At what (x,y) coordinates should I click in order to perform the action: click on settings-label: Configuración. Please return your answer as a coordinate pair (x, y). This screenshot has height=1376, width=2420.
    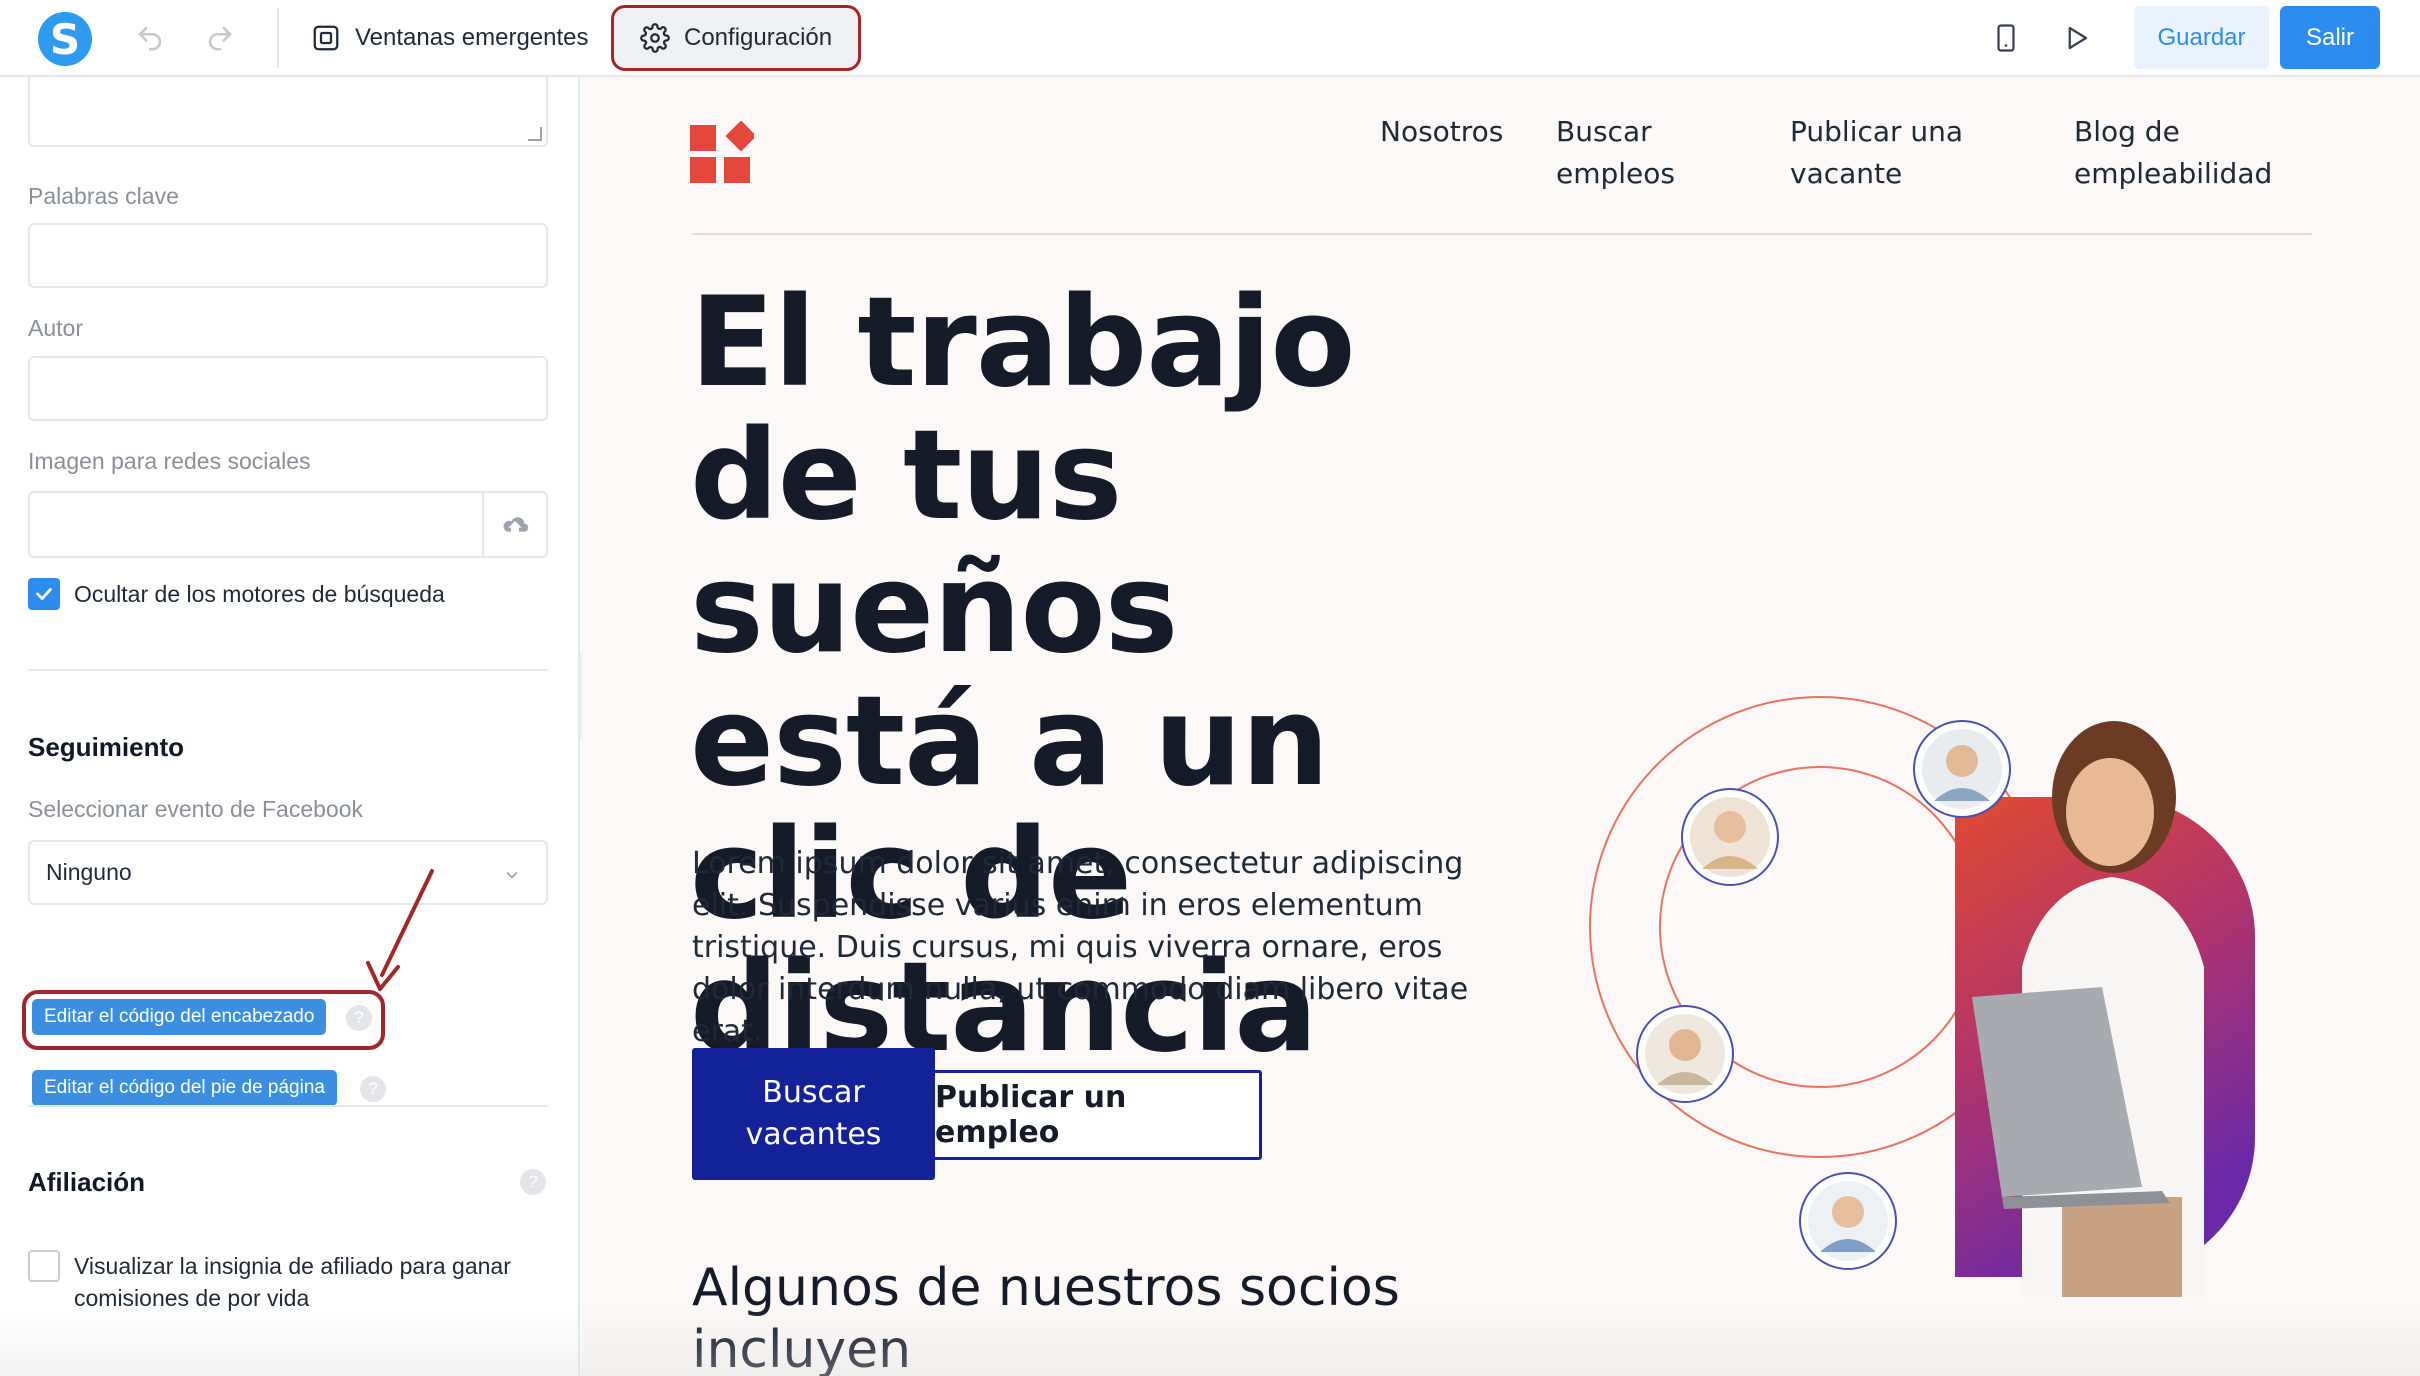
    Looking at the image, I should click on (758, 37).